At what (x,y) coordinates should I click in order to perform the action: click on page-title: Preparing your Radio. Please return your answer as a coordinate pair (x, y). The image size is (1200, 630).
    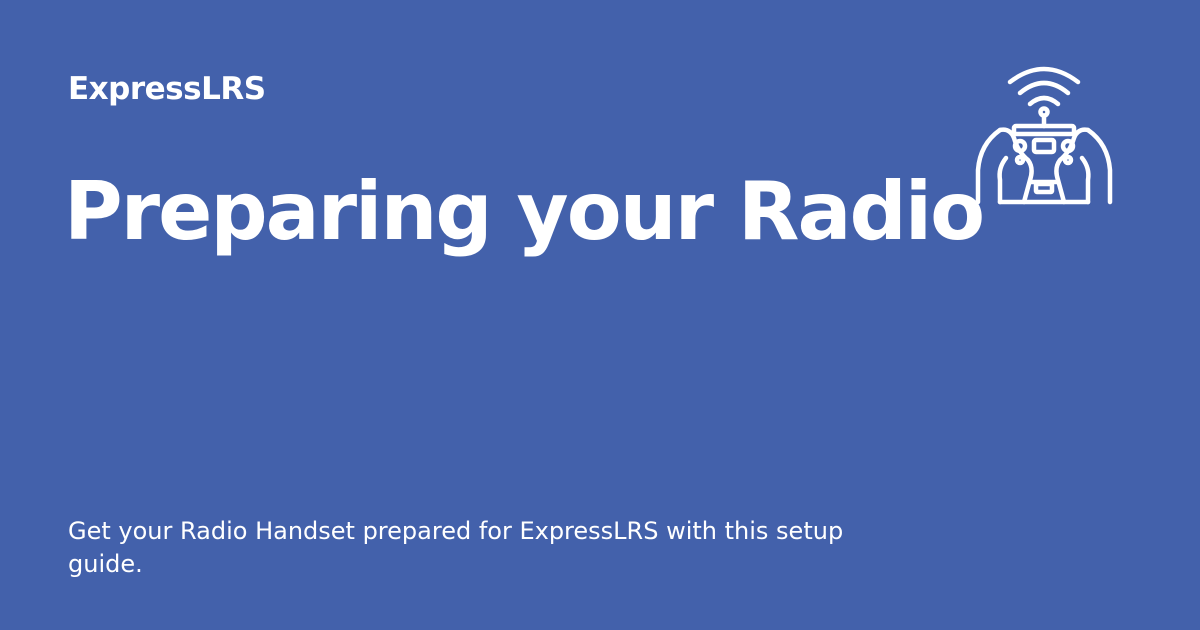
    Looking at the image, I should click on (524, 211).